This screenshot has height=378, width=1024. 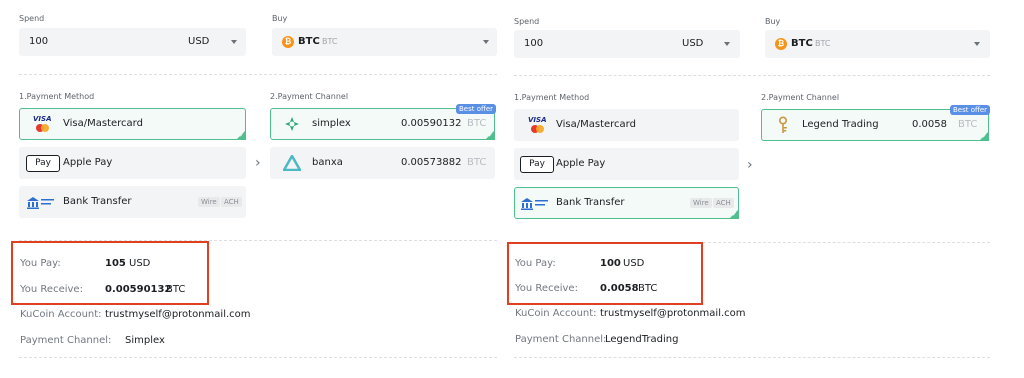 I want to click on you-receive-value: 0.0058, so click(x=619, y=288).